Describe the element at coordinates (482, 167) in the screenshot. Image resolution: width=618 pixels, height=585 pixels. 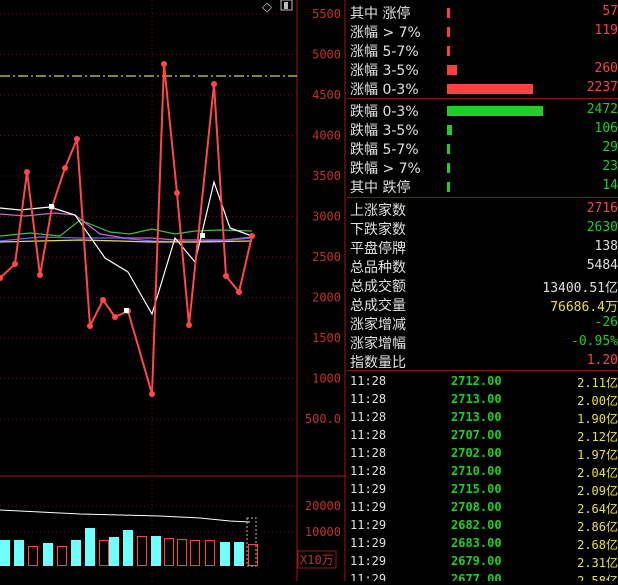
I see `down-stat-row: 跌幅 > 7% 23` at that location.